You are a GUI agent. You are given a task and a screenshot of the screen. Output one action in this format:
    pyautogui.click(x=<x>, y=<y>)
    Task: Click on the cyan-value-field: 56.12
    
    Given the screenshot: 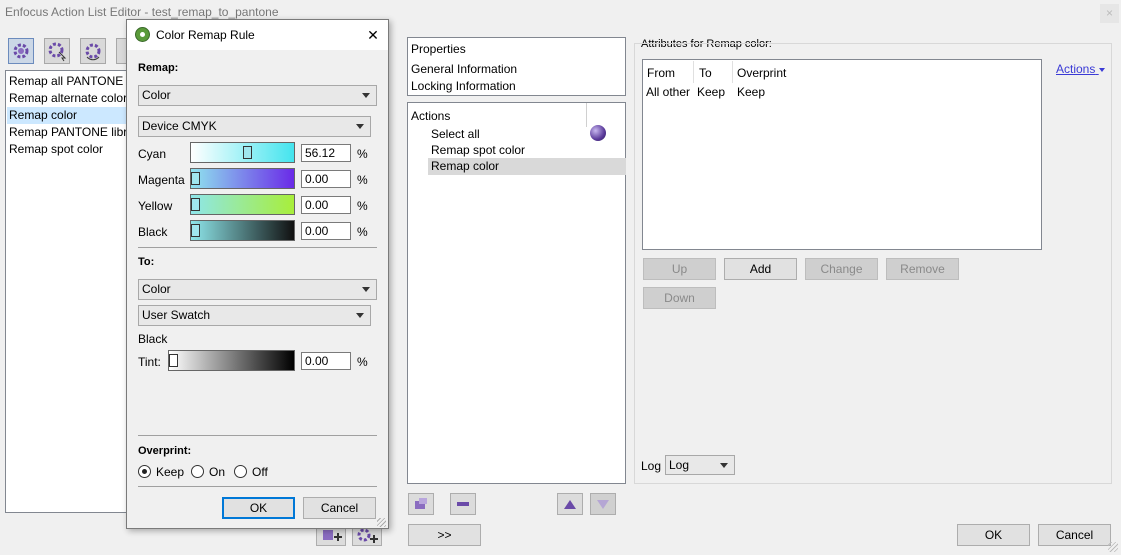 What is the action you would take?
    pyautogui.click(x=326, y=153)
    